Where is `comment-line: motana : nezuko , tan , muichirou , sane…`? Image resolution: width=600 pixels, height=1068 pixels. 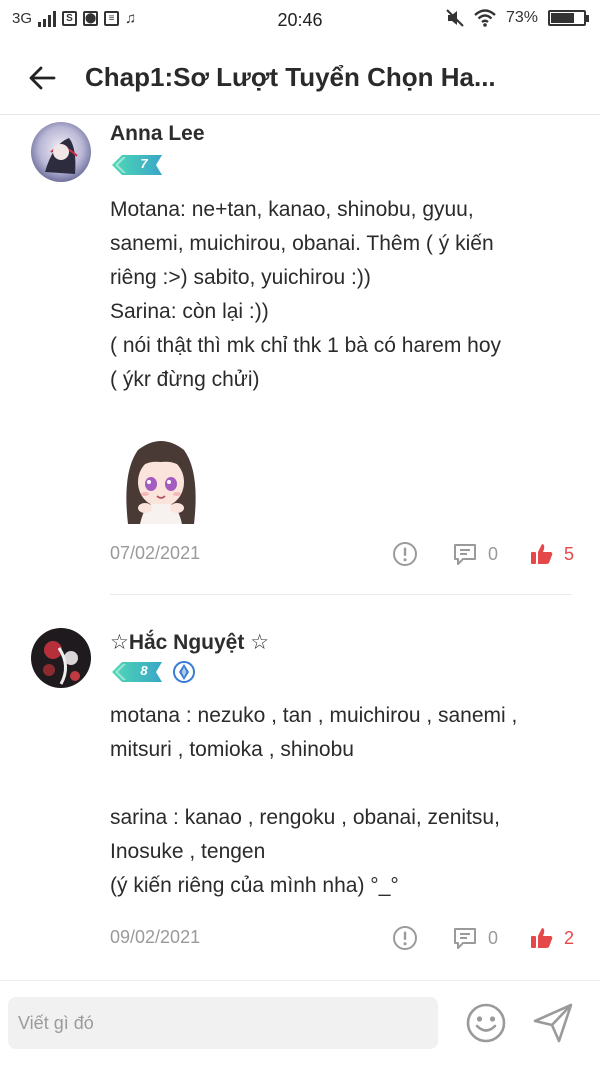
comment-line: motana : nezuko , tan , muichirou , sane… is located at coordinates (314, 715).